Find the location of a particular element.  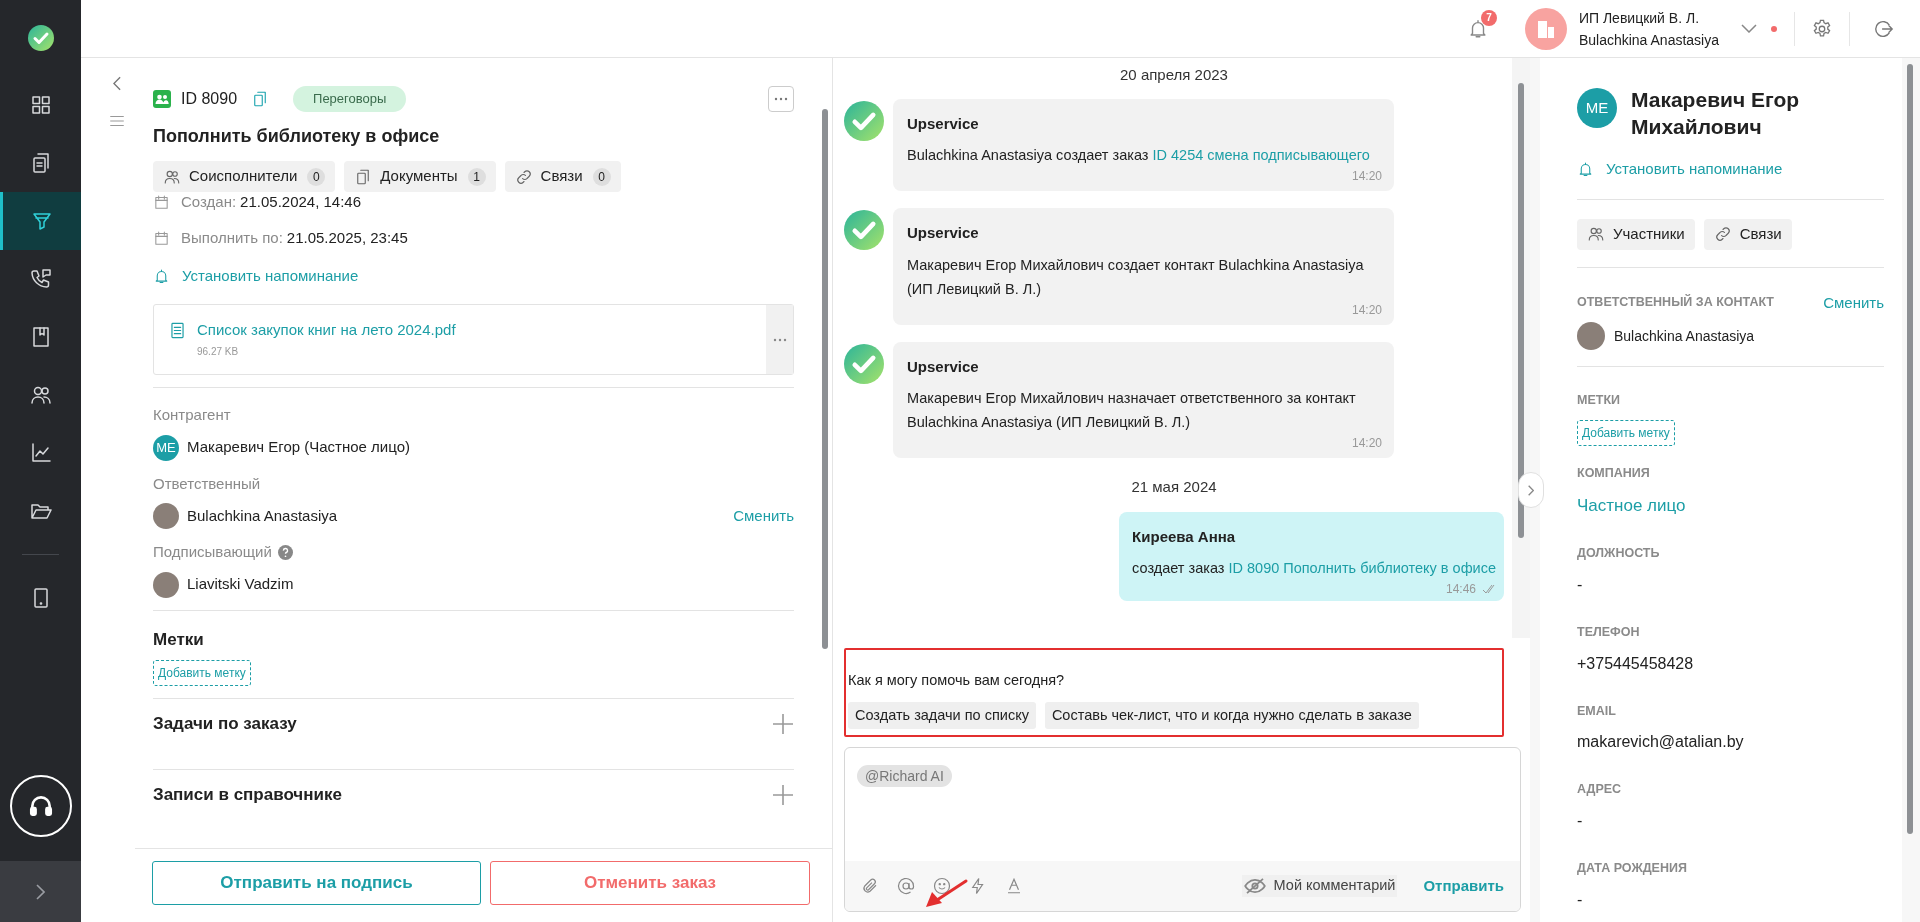

paperclip-icon is located at coordinates (870, 886).